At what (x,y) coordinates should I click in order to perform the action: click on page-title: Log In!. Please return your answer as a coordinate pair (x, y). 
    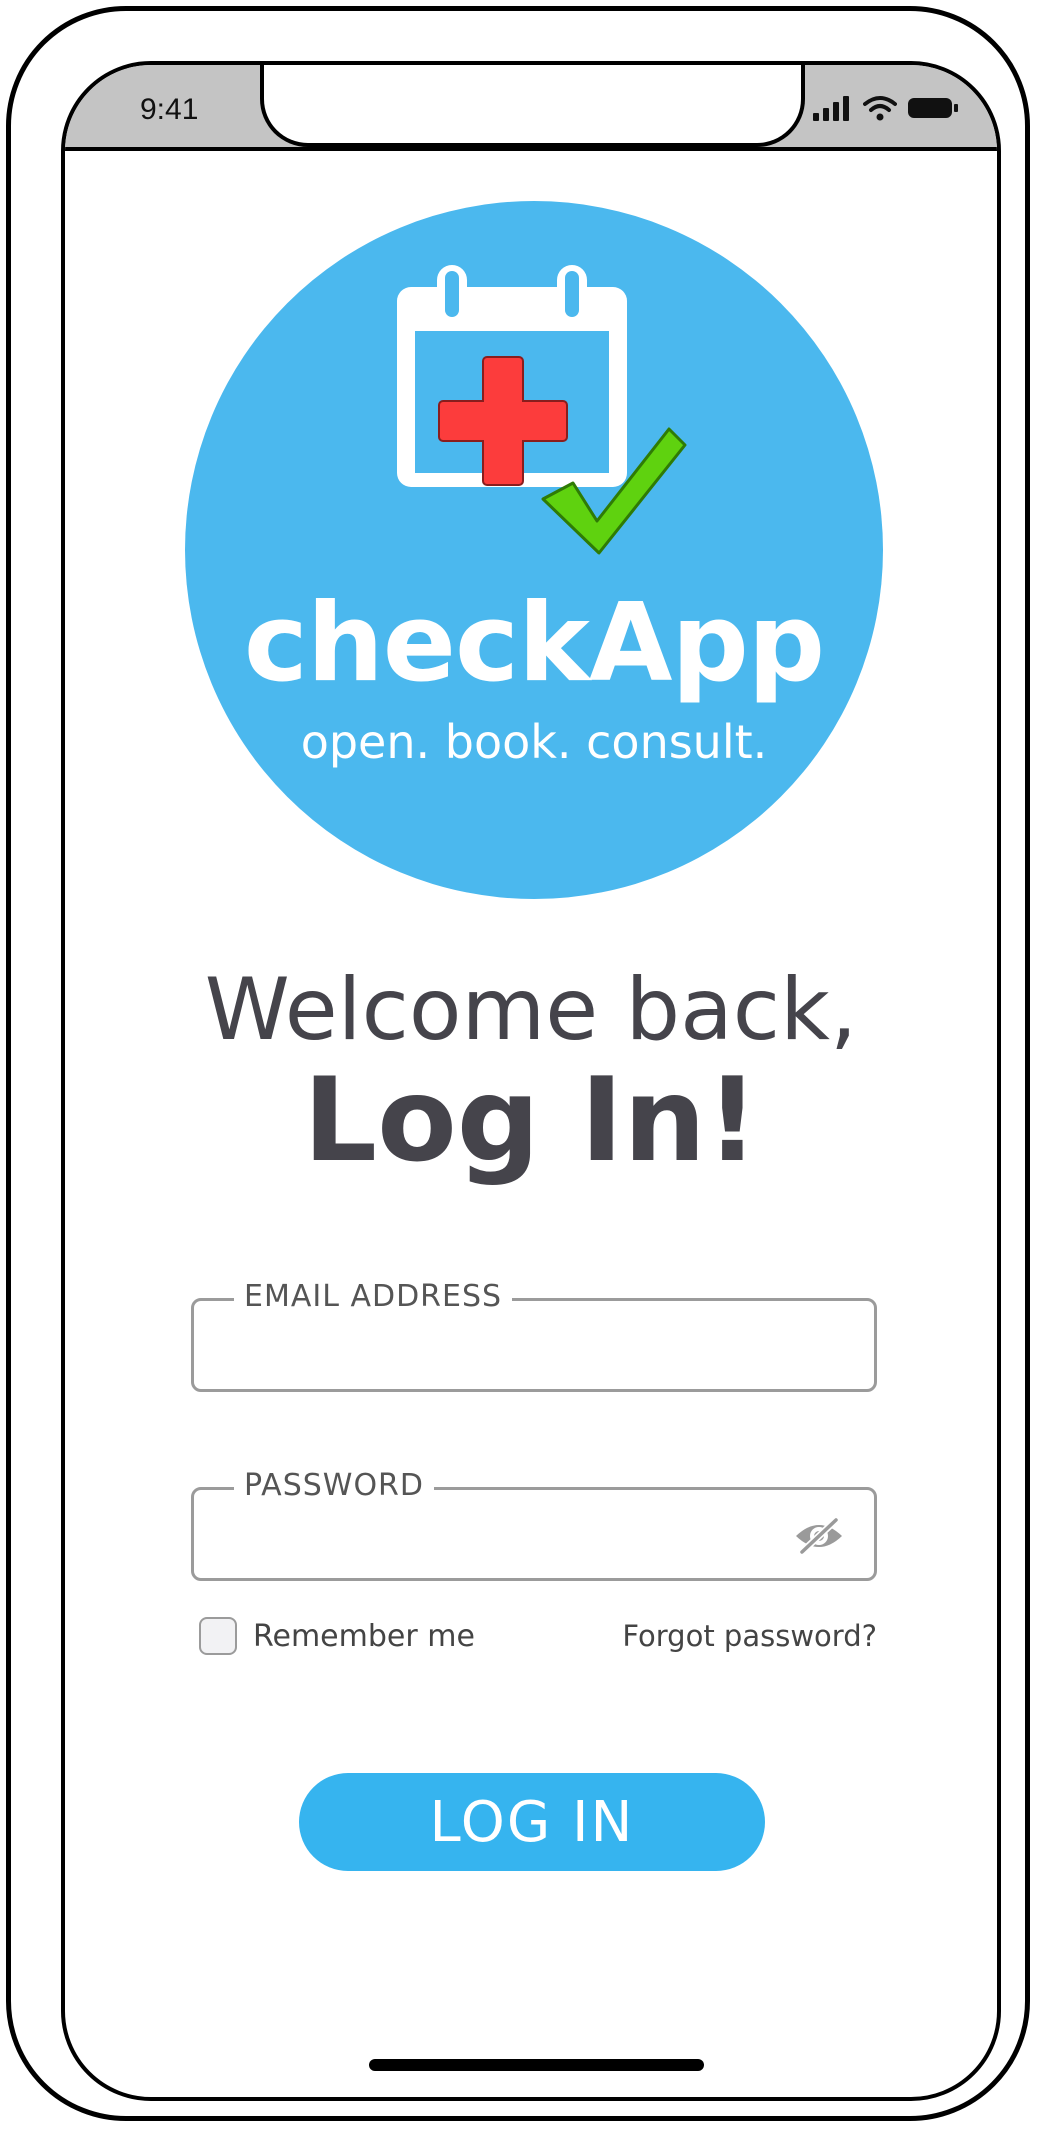
    Looking at the image, I should click on (531, 1120).